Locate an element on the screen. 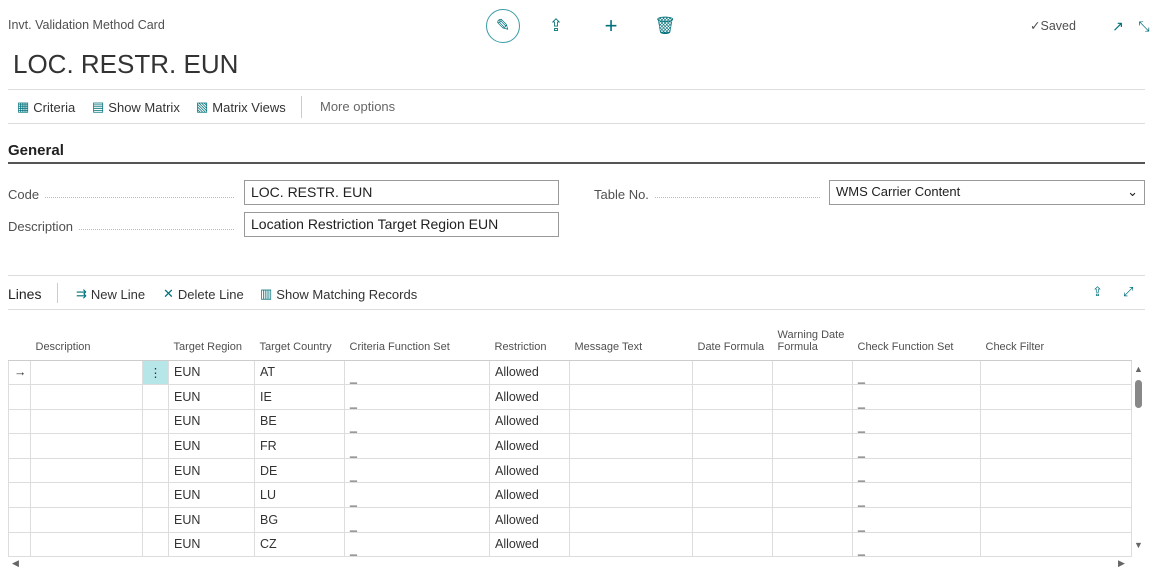  delete-icon: 🗑 is located at coordinates (665, 26).